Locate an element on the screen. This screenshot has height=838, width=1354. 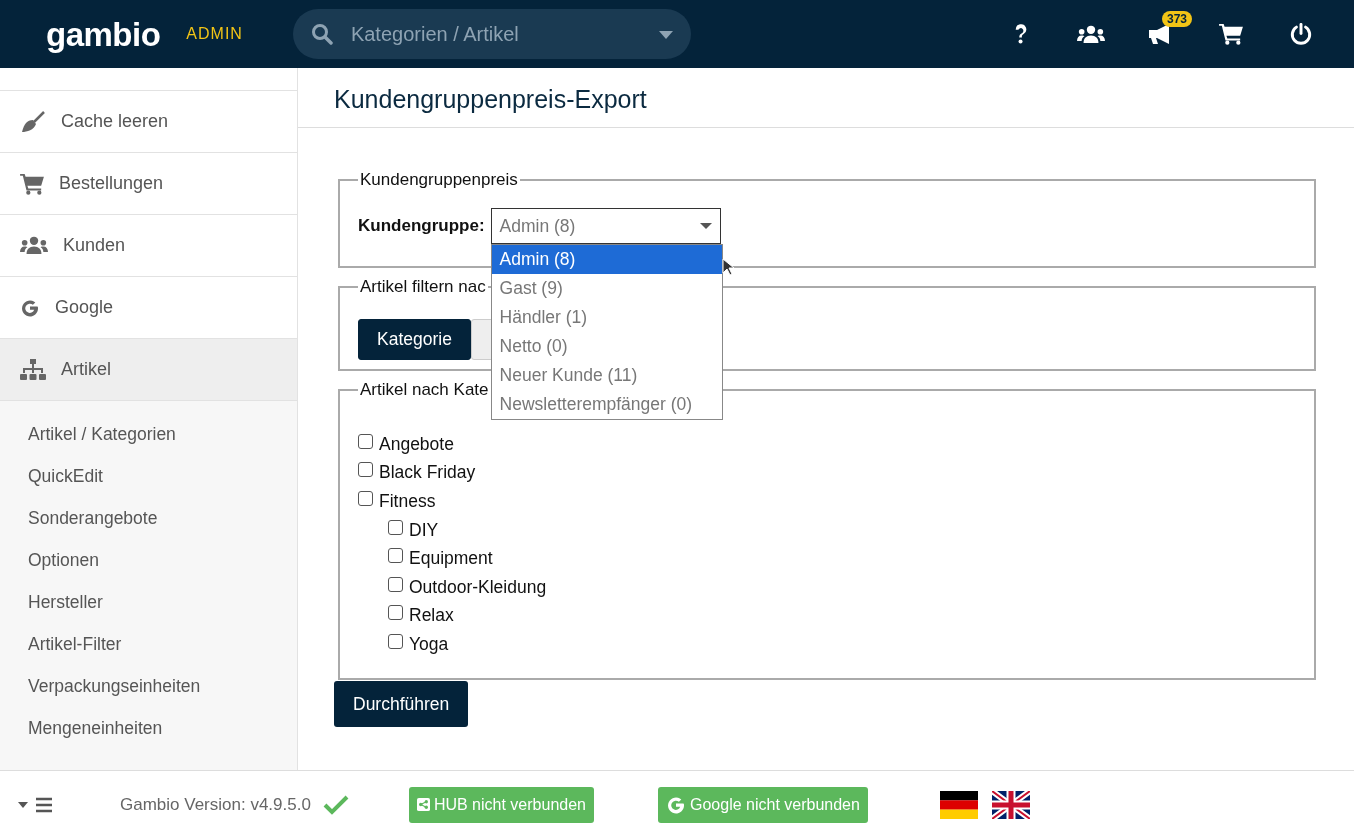
category-label: Yoga is located at coordinates (429, 644).